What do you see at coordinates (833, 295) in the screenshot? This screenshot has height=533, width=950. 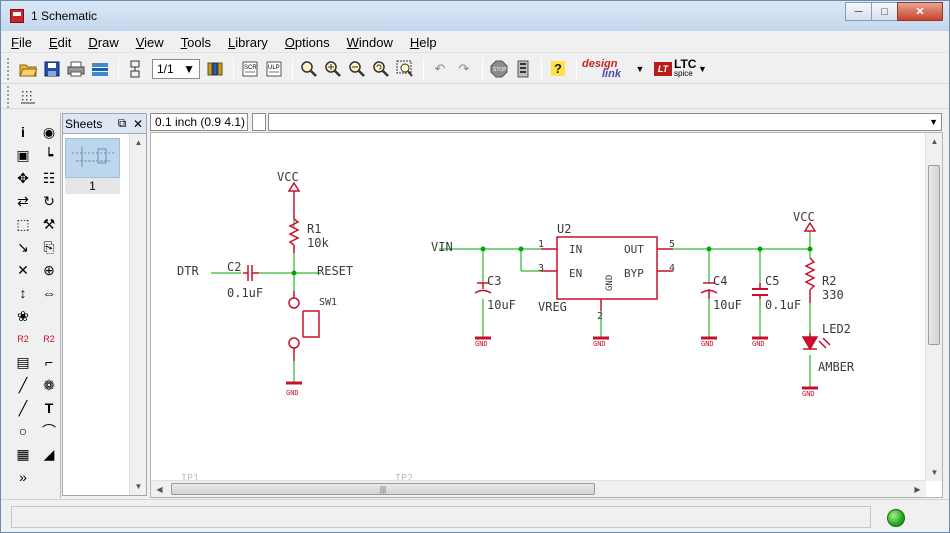 I see `r2-value: 330` at bounding box center [833, 295].